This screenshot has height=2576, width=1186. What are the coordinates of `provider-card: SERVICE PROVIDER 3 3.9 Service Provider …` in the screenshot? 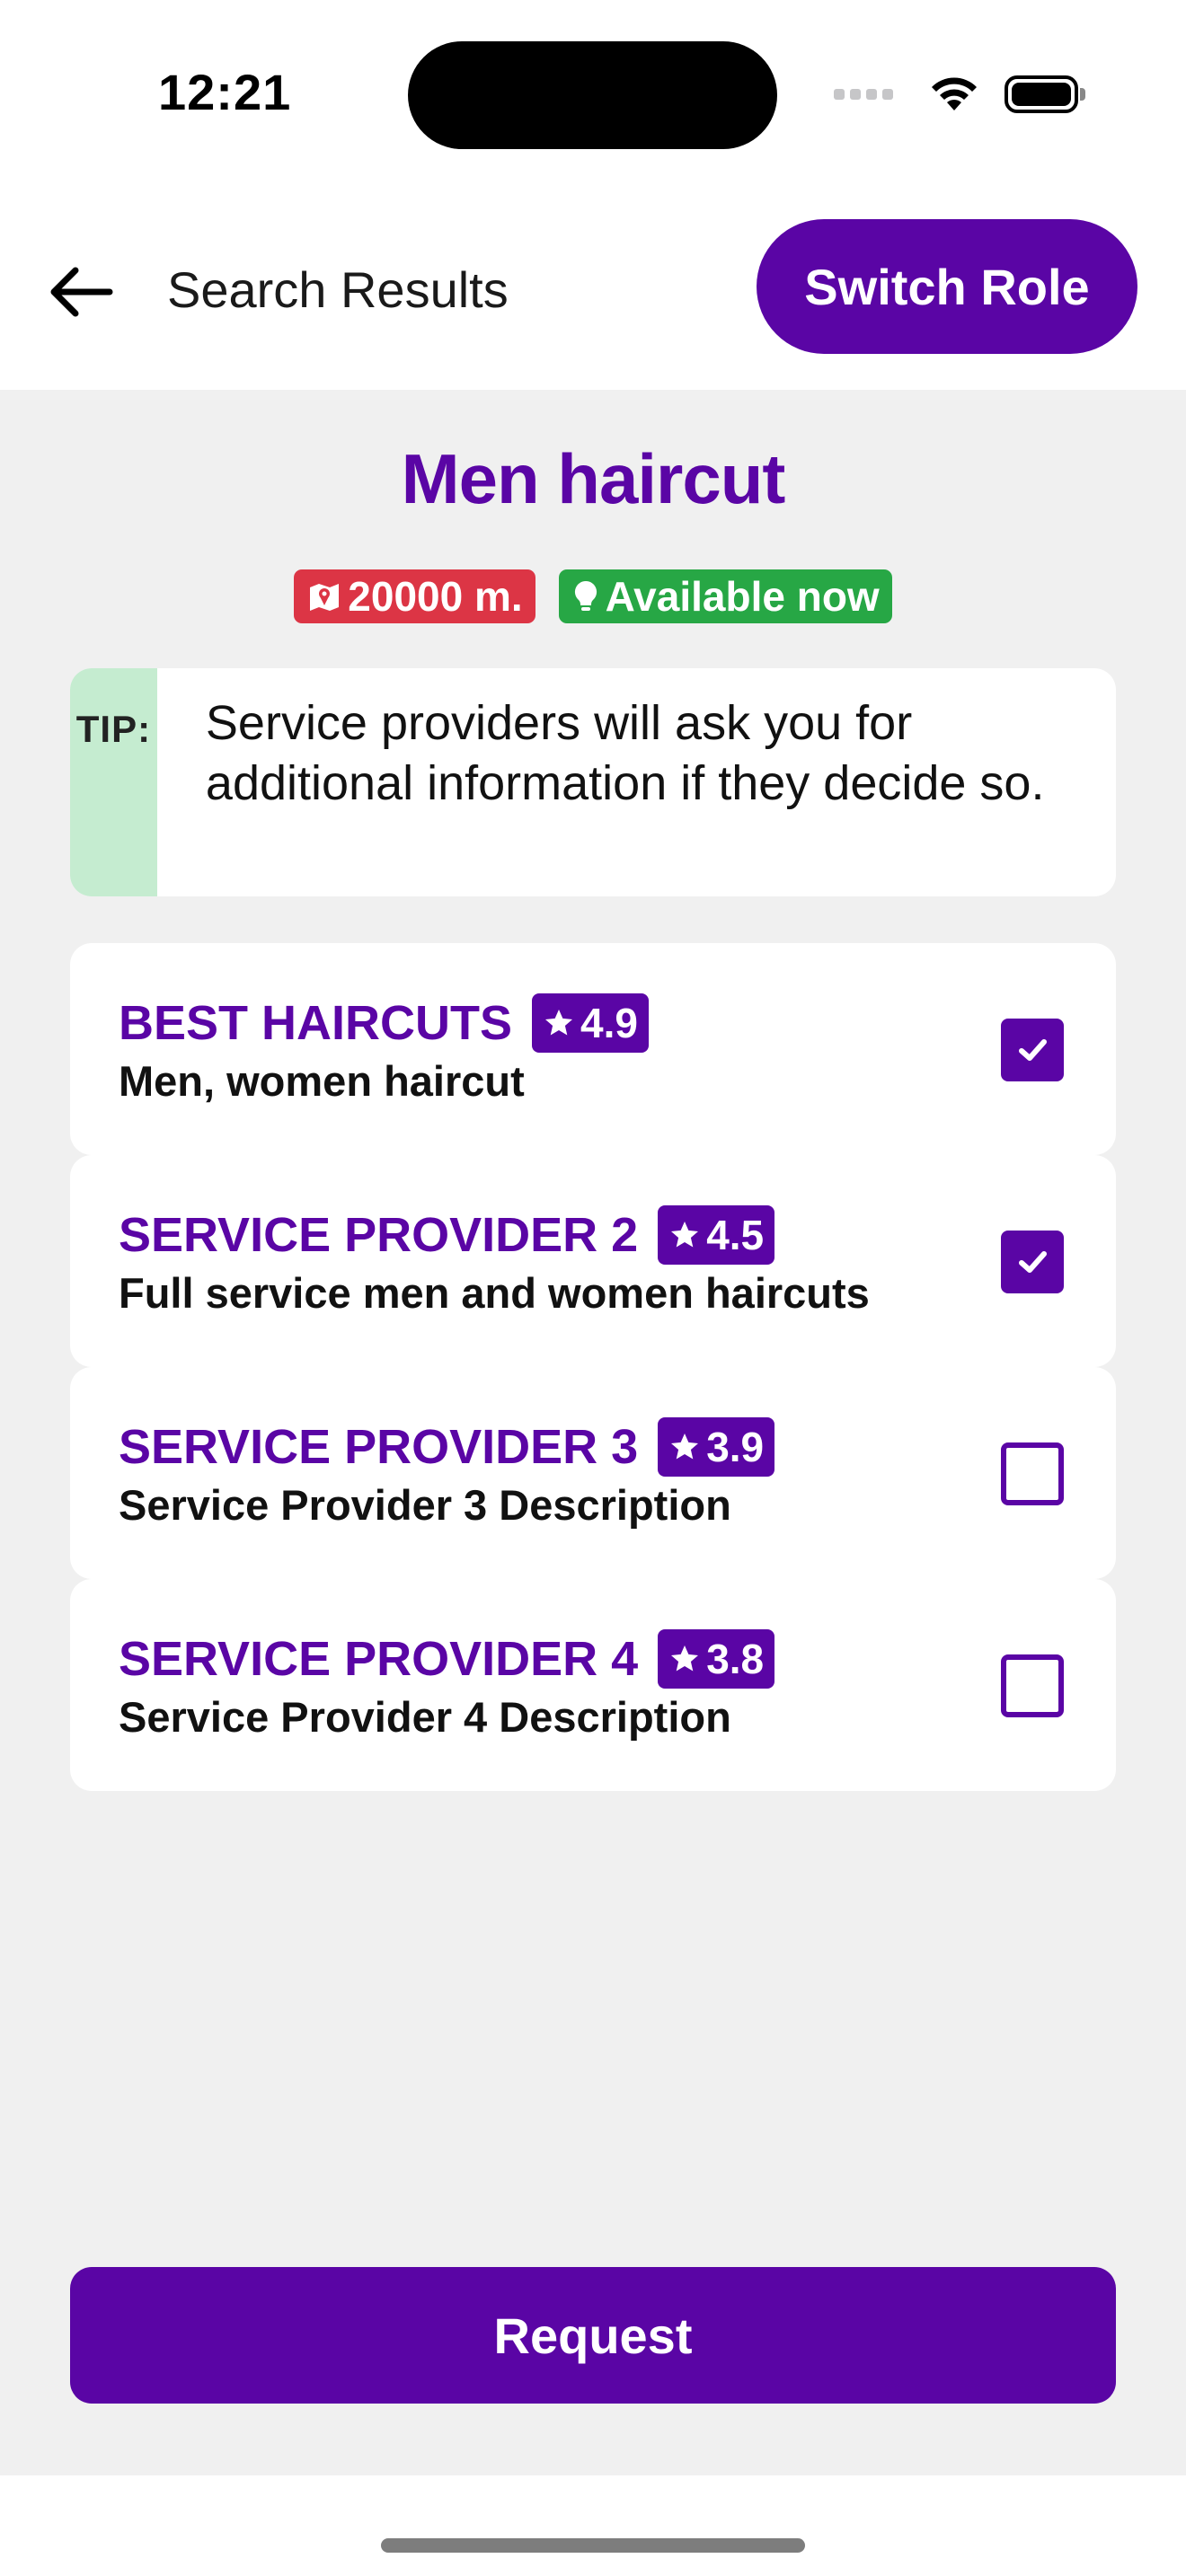 It's located at (593, 1473).